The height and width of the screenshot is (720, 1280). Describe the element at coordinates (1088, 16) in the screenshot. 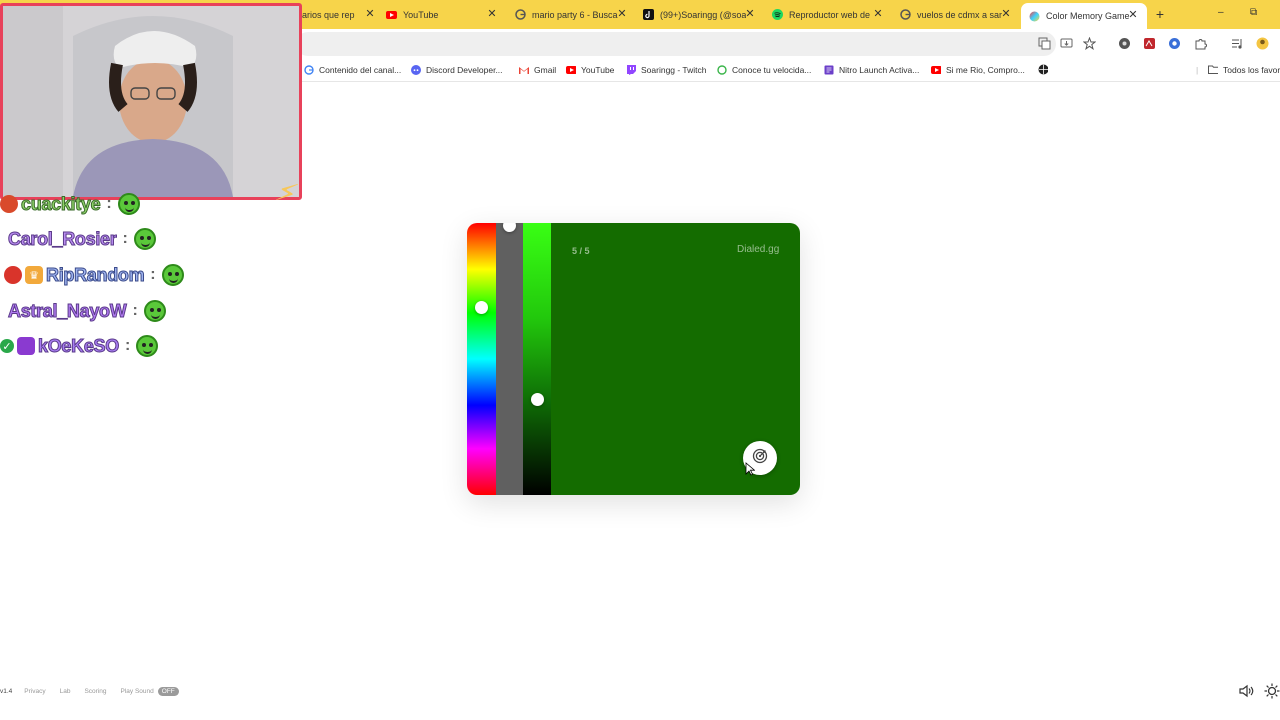

I see `tab-label: Color Memory Game` at that location.